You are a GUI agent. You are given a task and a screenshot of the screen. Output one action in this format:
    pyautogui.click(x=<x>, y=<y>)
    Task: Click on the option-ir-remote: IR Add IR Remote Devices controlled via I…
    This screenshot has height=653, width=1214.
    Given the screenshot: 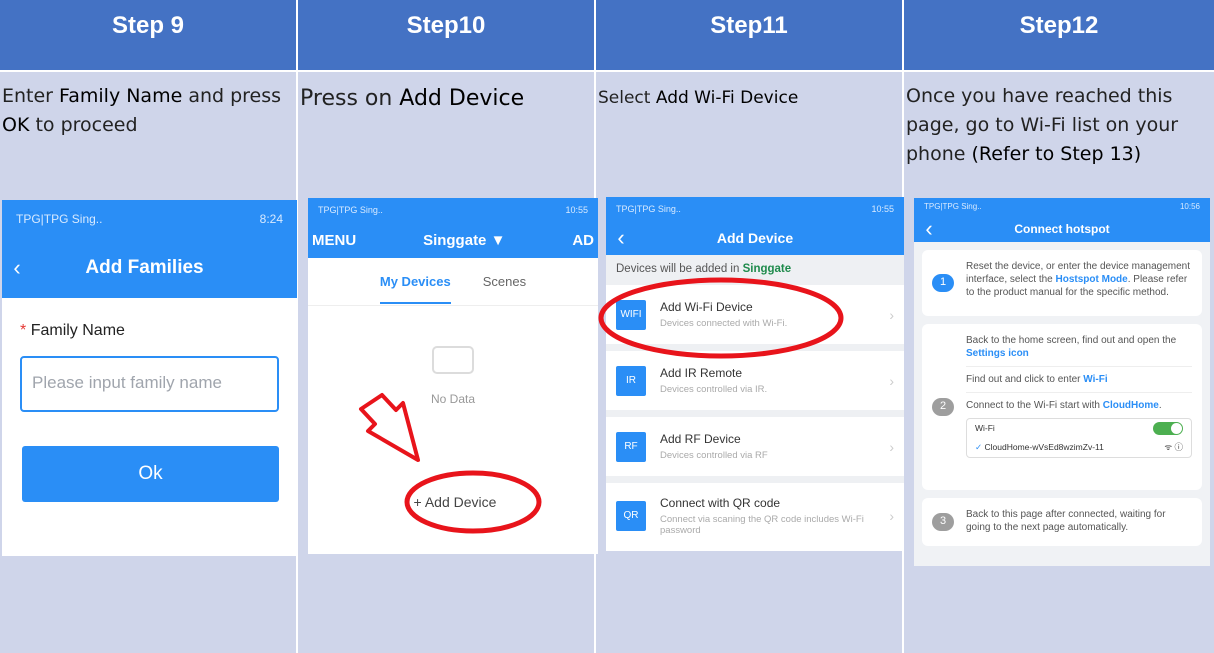 What is the action you would take?
    pyautogui.click(x=755, y=384)
    